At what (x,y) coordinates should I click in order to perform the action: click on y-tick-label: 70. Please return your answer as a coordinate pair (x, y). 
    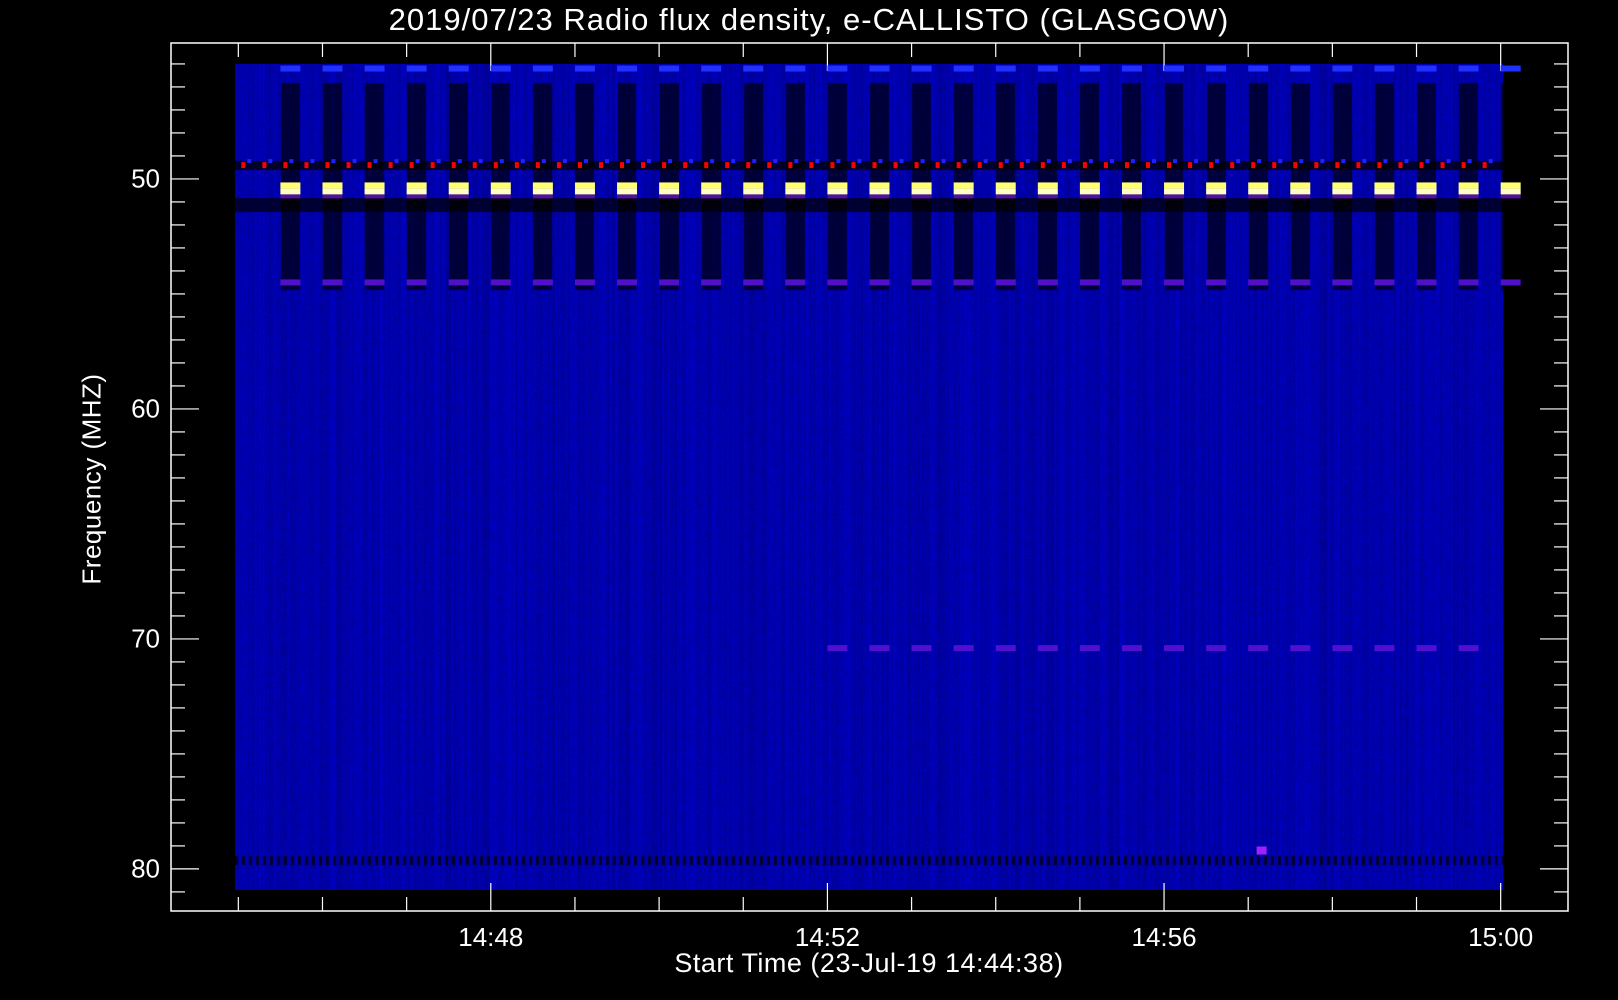
    Looking at the image, I should click on (145, 638).